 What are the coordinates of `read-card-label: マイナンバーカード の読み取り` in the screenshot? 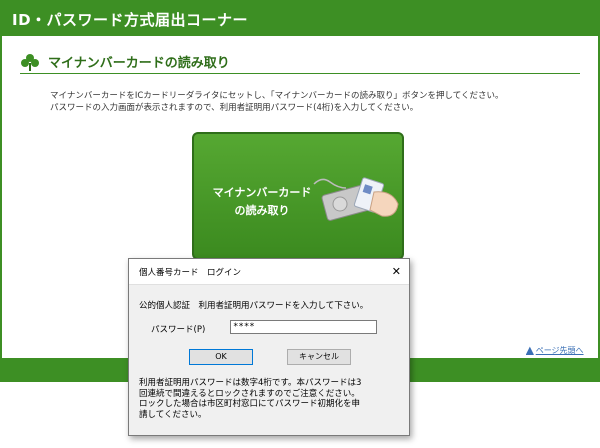 It's located at (262, 202).